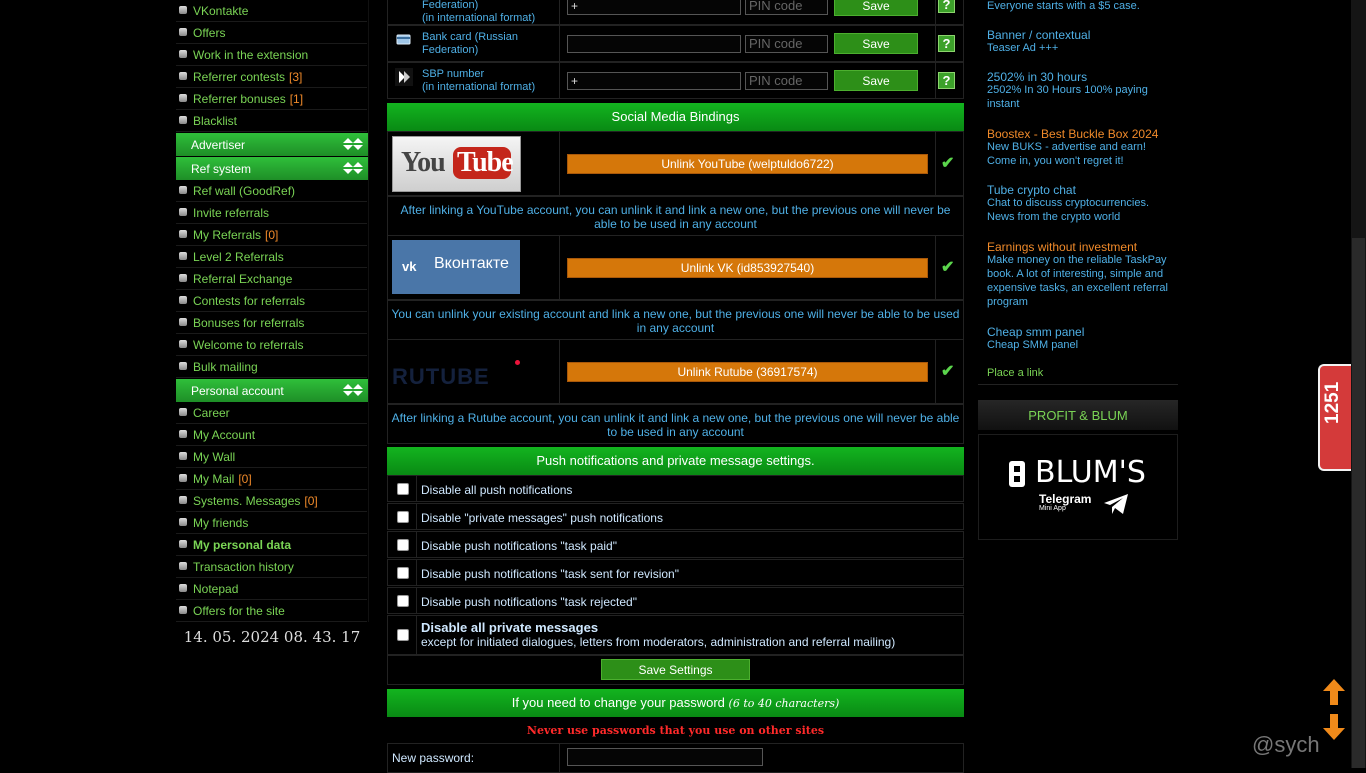 This screenshot has width=1366, height=773. I want to click on sidebar-item: Transaction history, so click(271, 567).